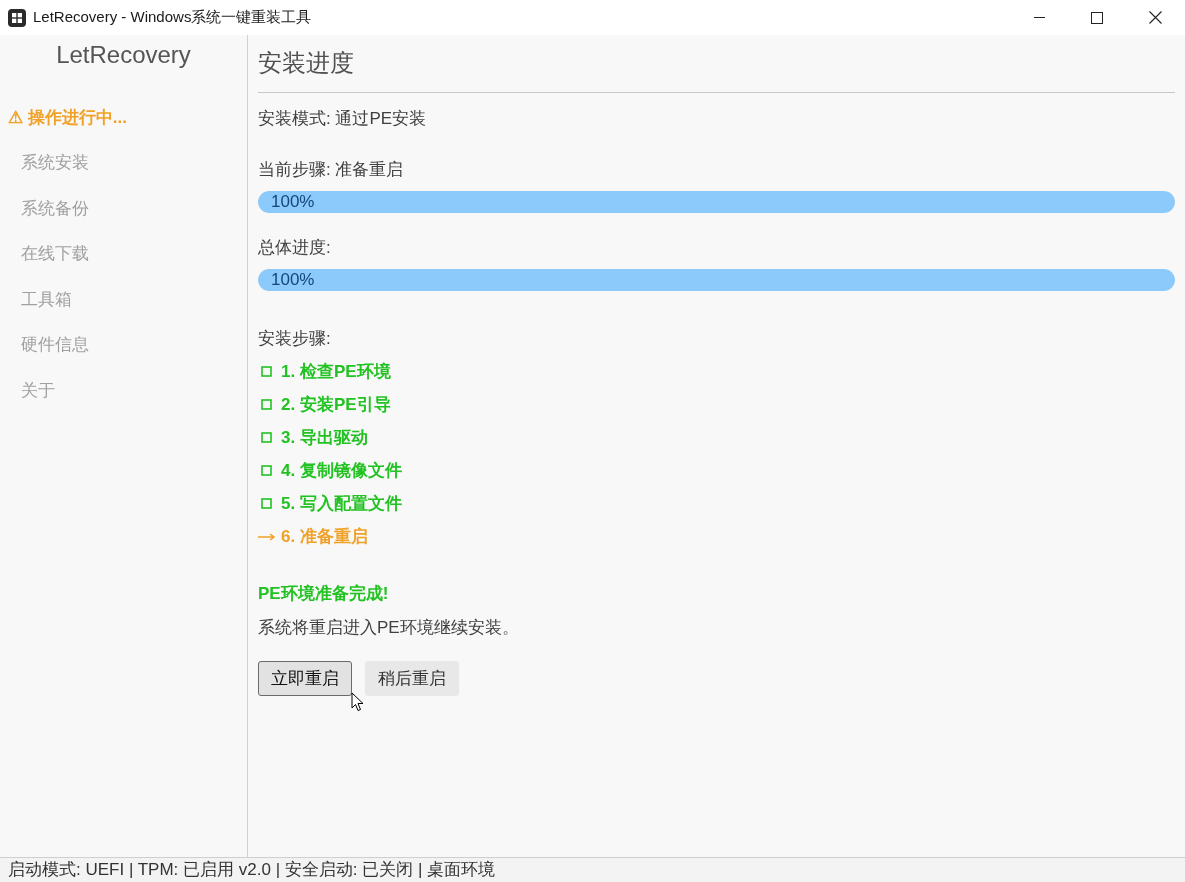 The width and height of the screenshot is (1185, 882). Describe the element at coordinates (336, 371) in the screenshot. I see `step-text: 1. 检查PE环境` at that location.